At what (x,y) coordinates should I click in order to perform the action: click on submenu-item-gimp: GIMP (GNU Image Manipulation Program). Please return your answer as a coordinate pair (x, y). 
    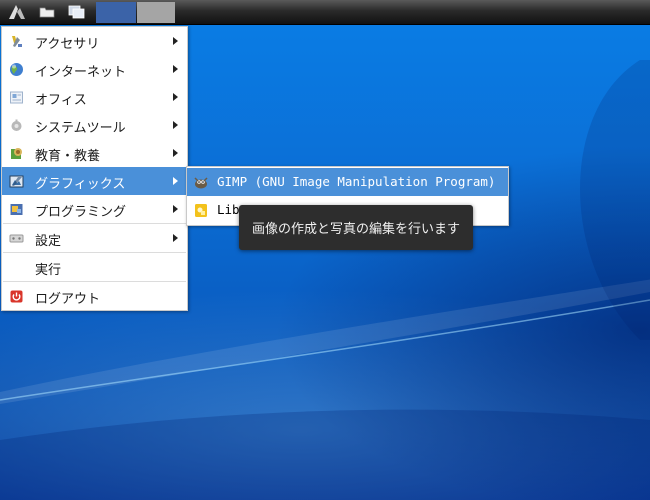
    Looking at the image, I should click on (347, 182).